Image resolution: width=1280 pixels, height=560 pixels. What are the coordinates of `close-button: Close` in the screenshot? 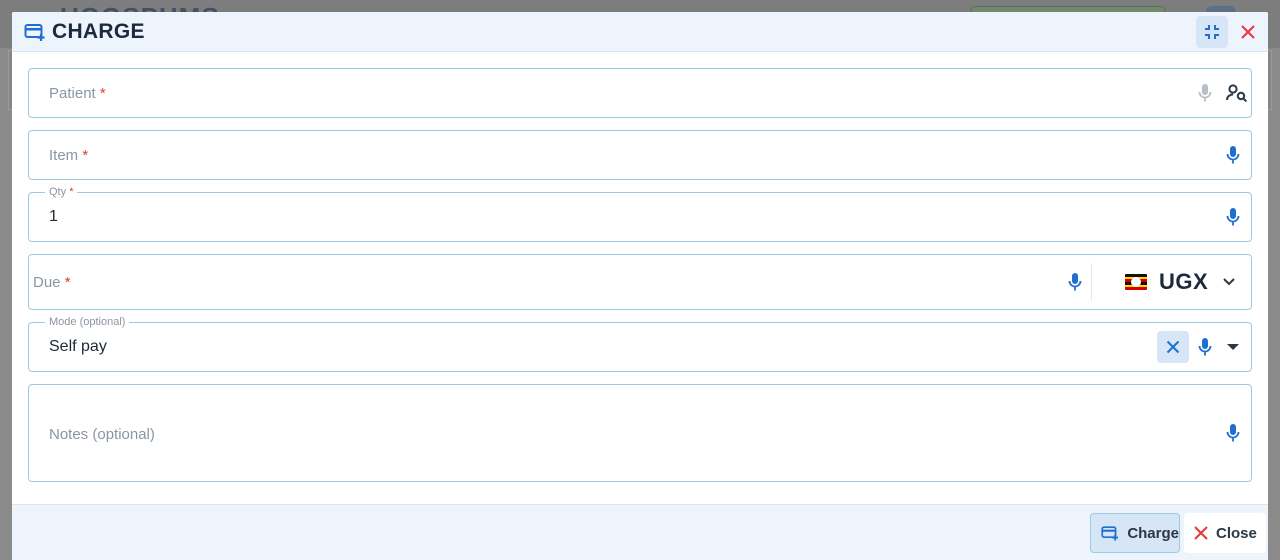 It's located at (1225, 533).